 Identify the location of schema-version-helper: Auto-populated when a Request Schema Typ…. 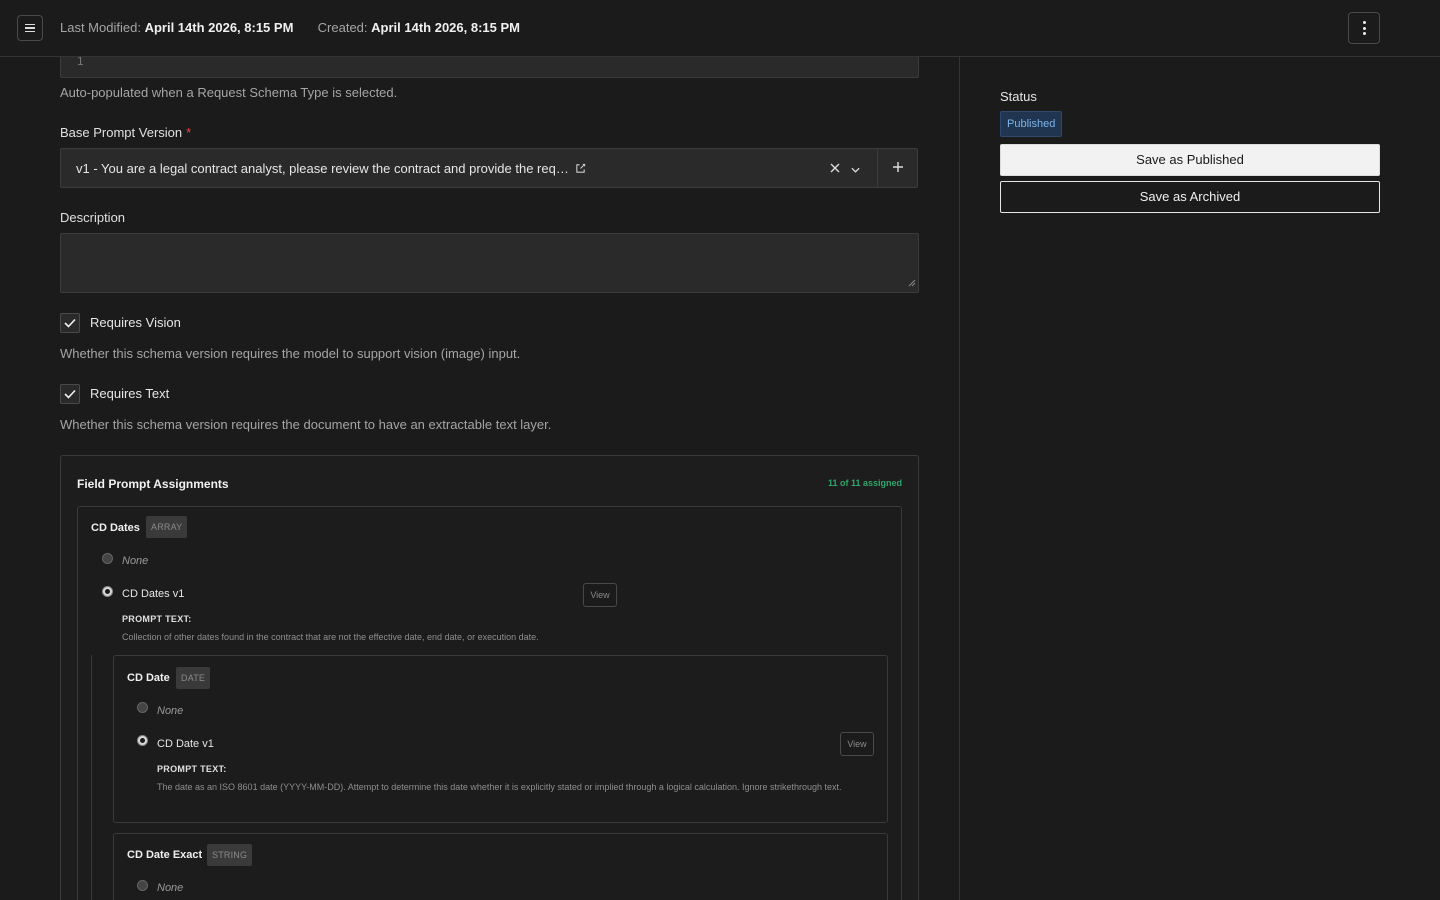
(229, 92).